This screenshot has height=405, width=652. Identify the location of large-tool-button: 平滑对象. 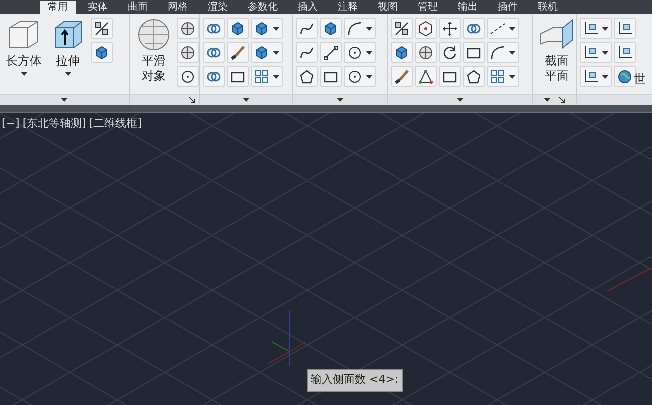
(154, 54).